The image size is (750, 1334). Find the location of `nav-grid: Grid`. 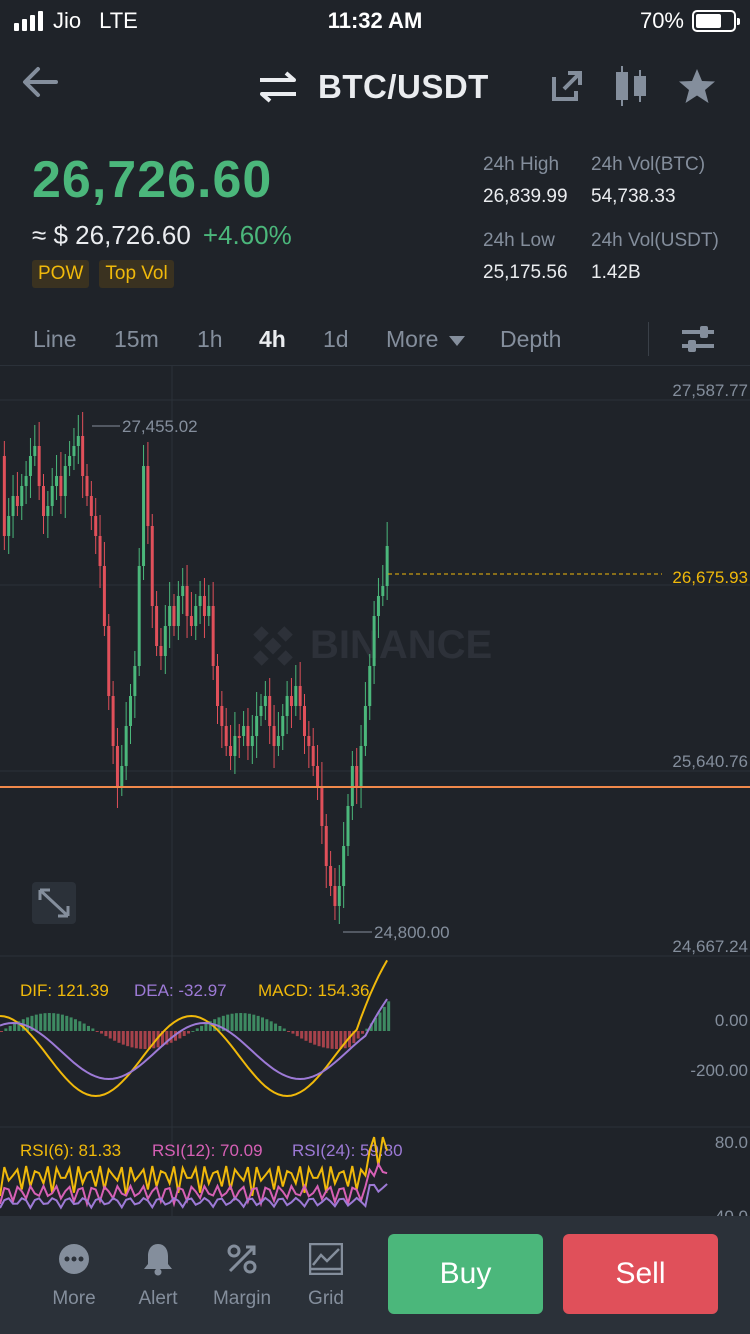

nav-grid: Grid is located at coordinates (326, 1275).